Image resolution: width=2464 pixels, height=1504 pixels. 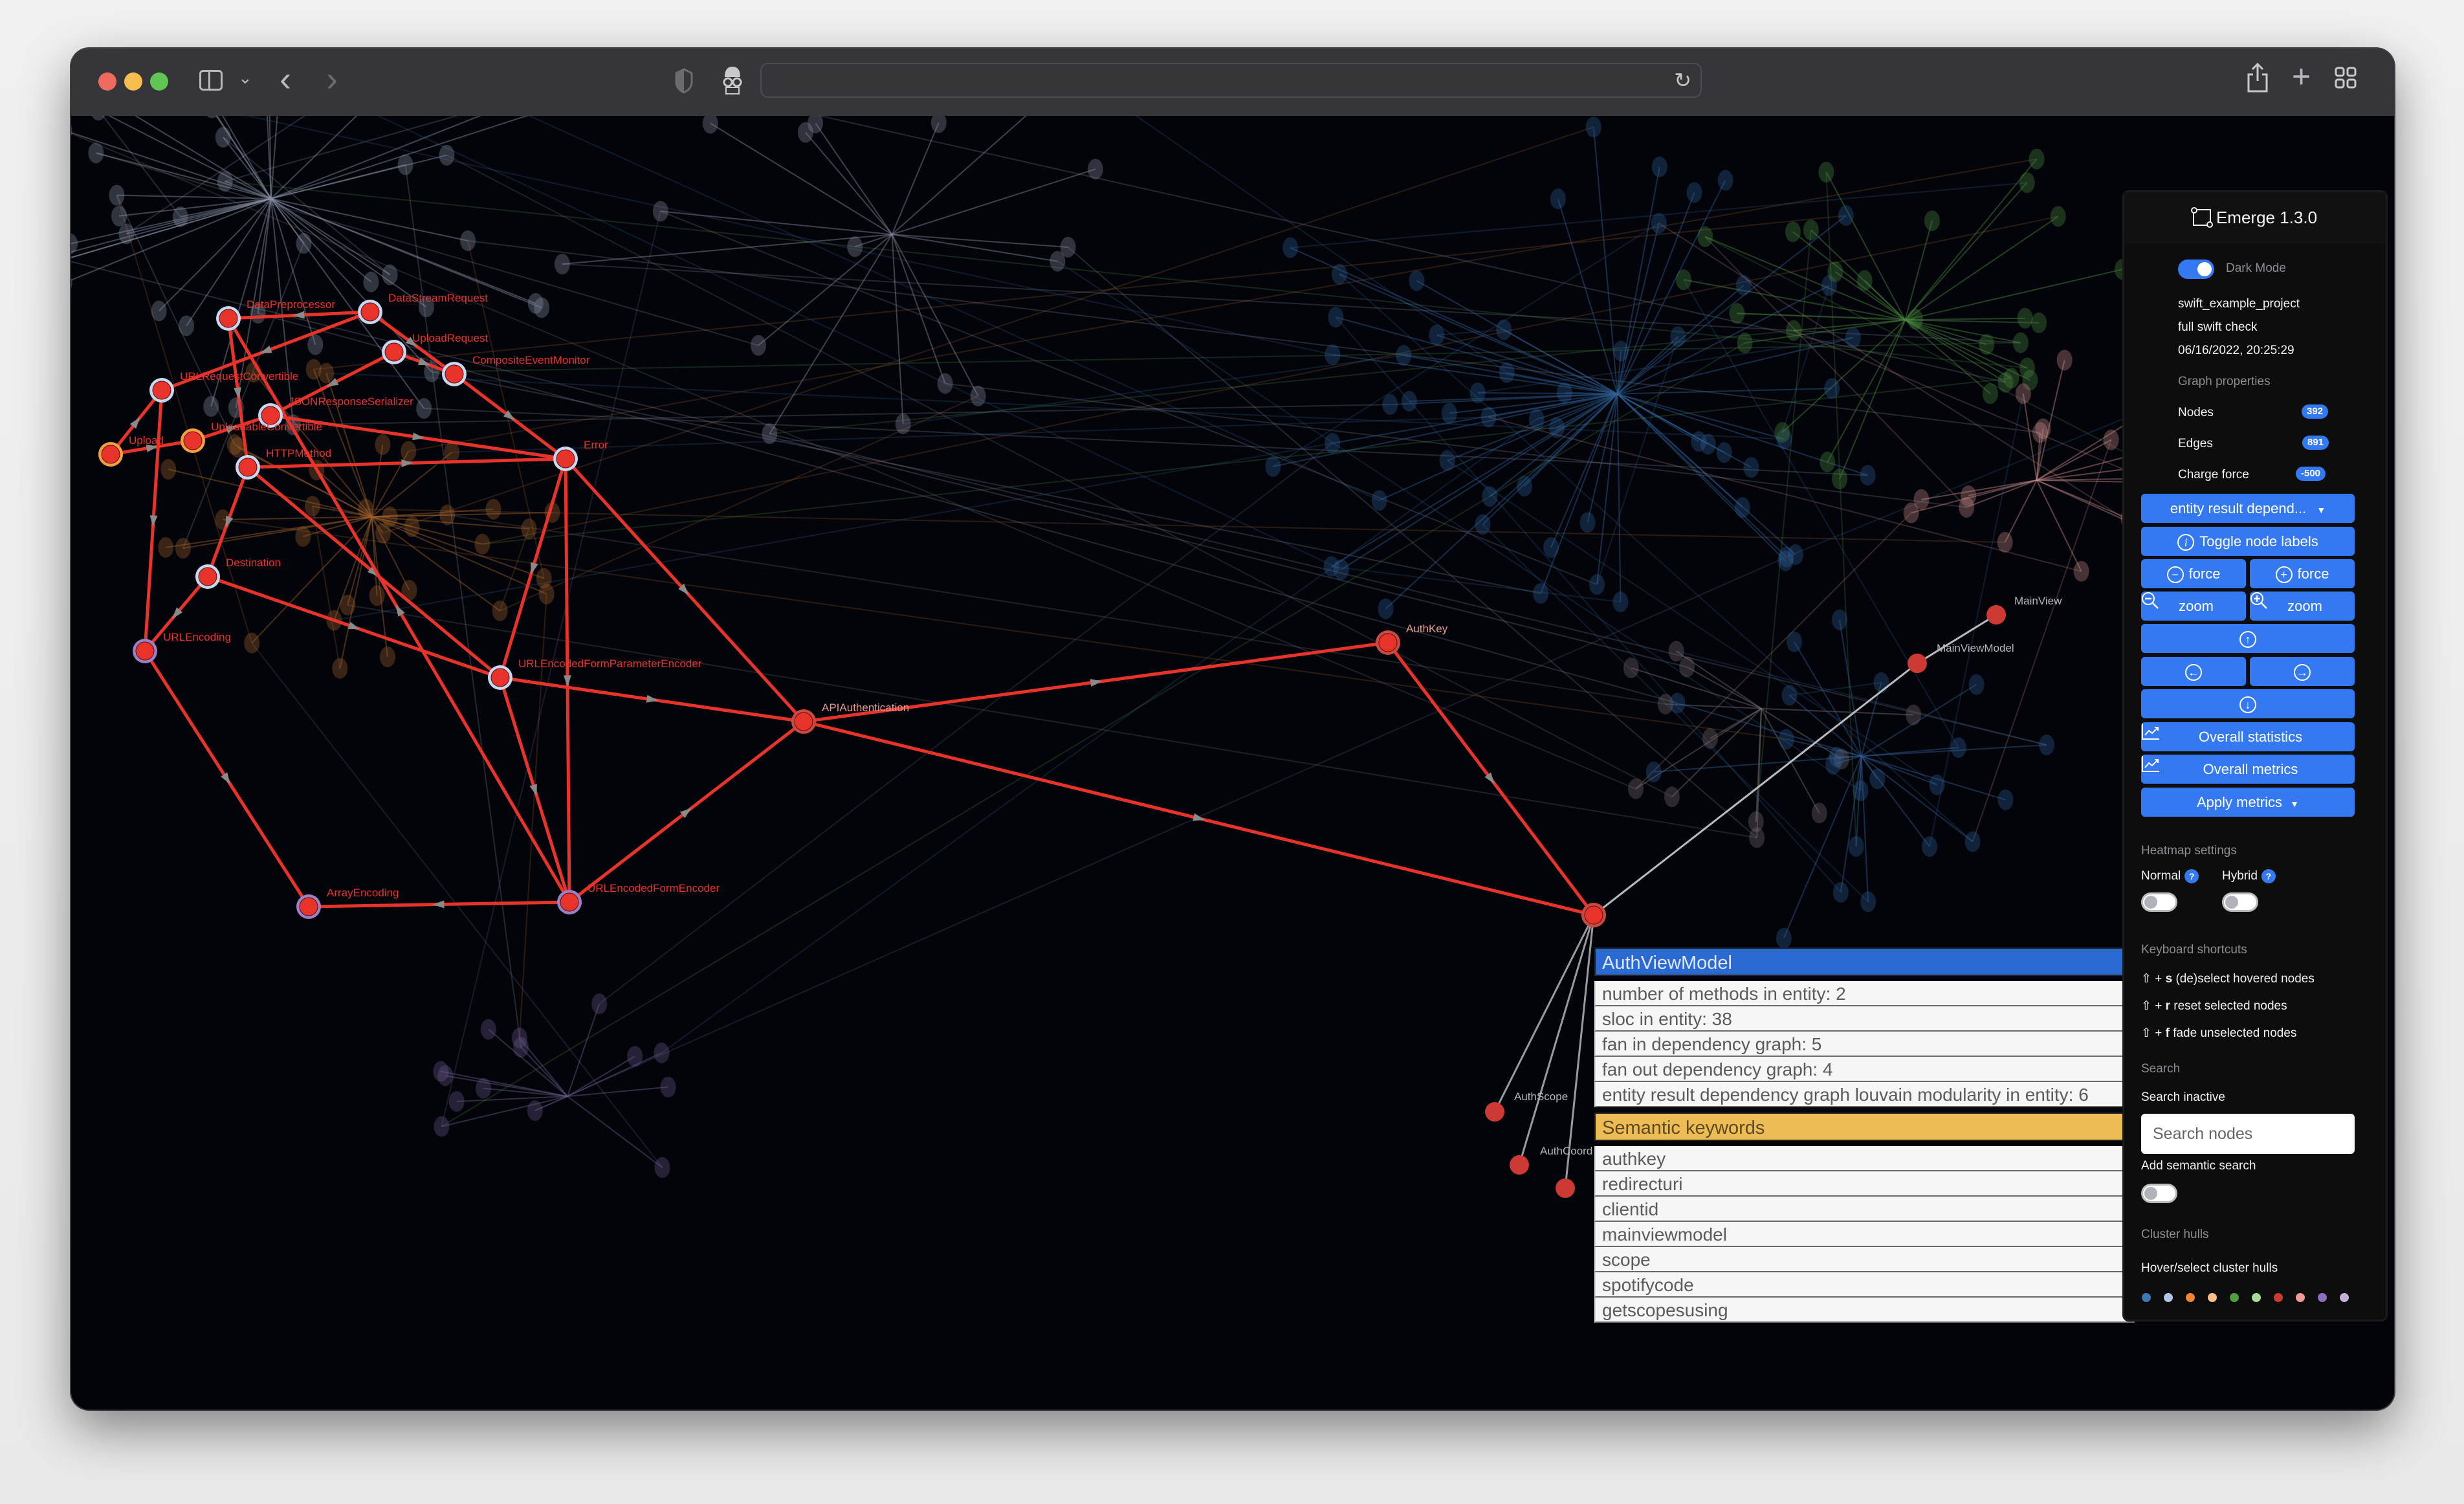 What do you see at coordinates (2193, 573) in the screenshot?
I see `decrease-force-button: − force` at bounding box center [2193, 573].